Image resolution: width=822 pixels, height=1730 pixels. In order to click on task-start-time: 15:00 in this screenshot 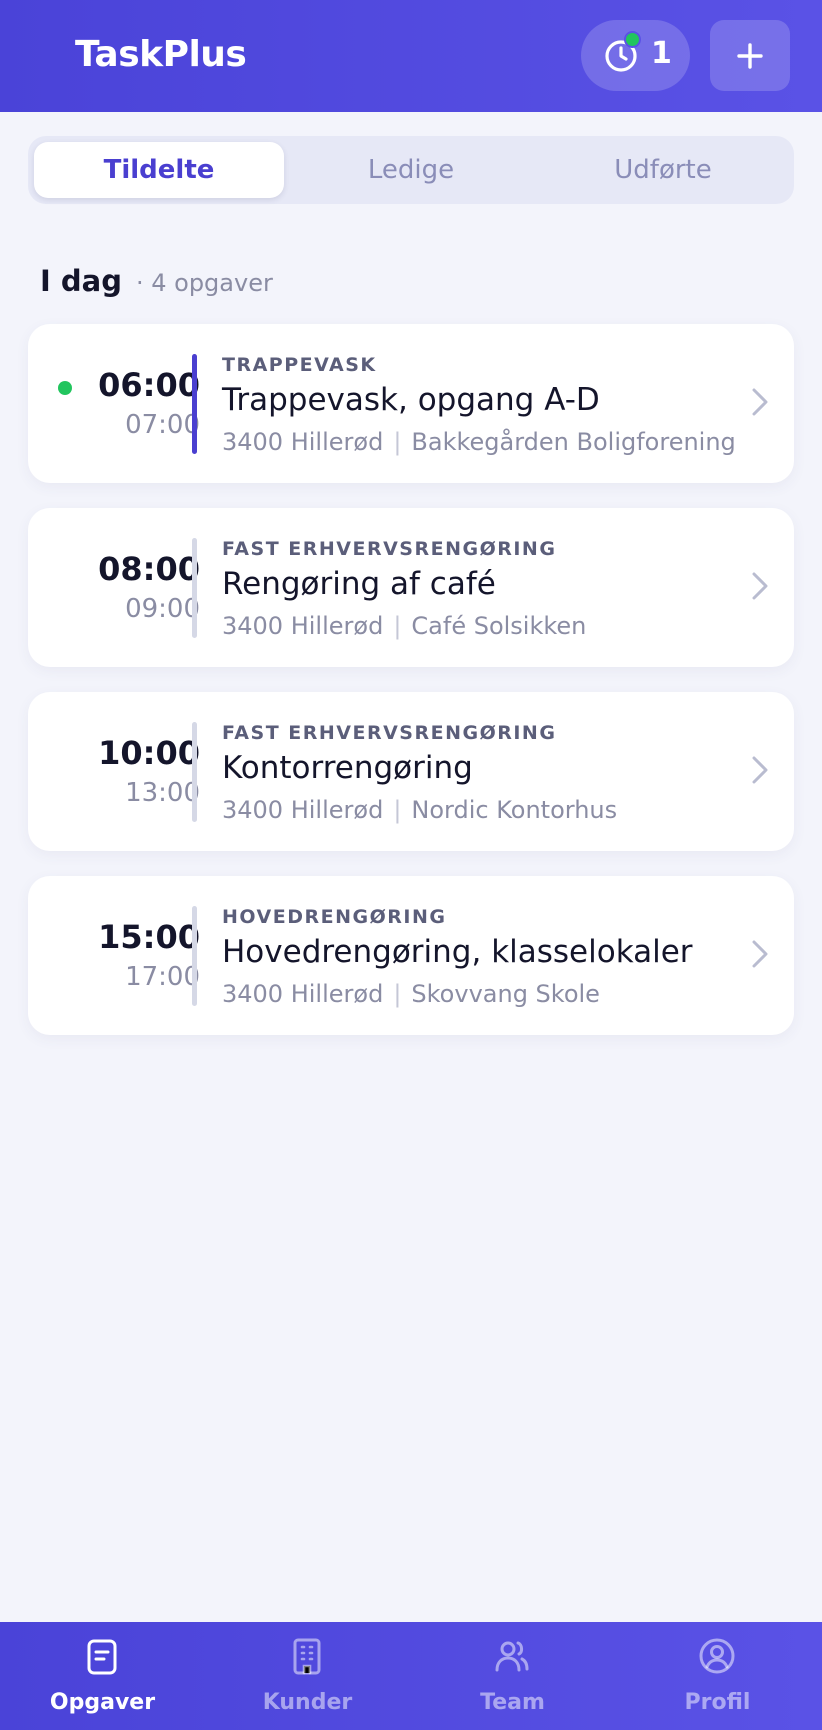, I will do `click(149, 937)`.